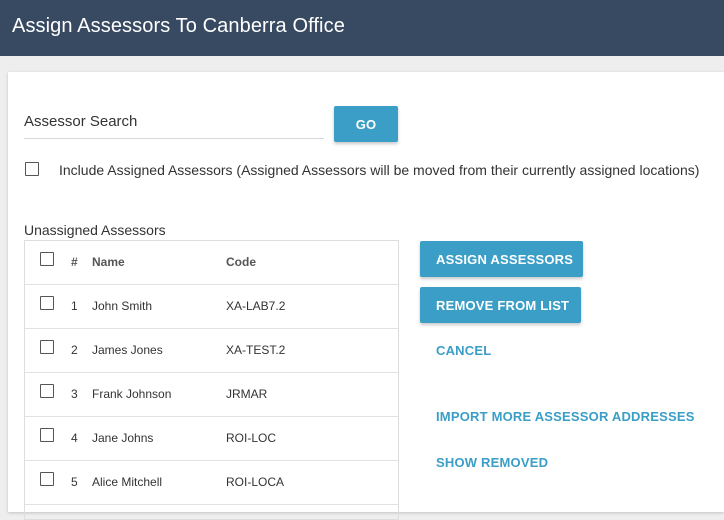 This screenshot has width=724, height=520. Describe the element at coordinates (211, 307) in the screenshot. I see `table-row: 1 John Smith XA-LAB7.2` at that location.